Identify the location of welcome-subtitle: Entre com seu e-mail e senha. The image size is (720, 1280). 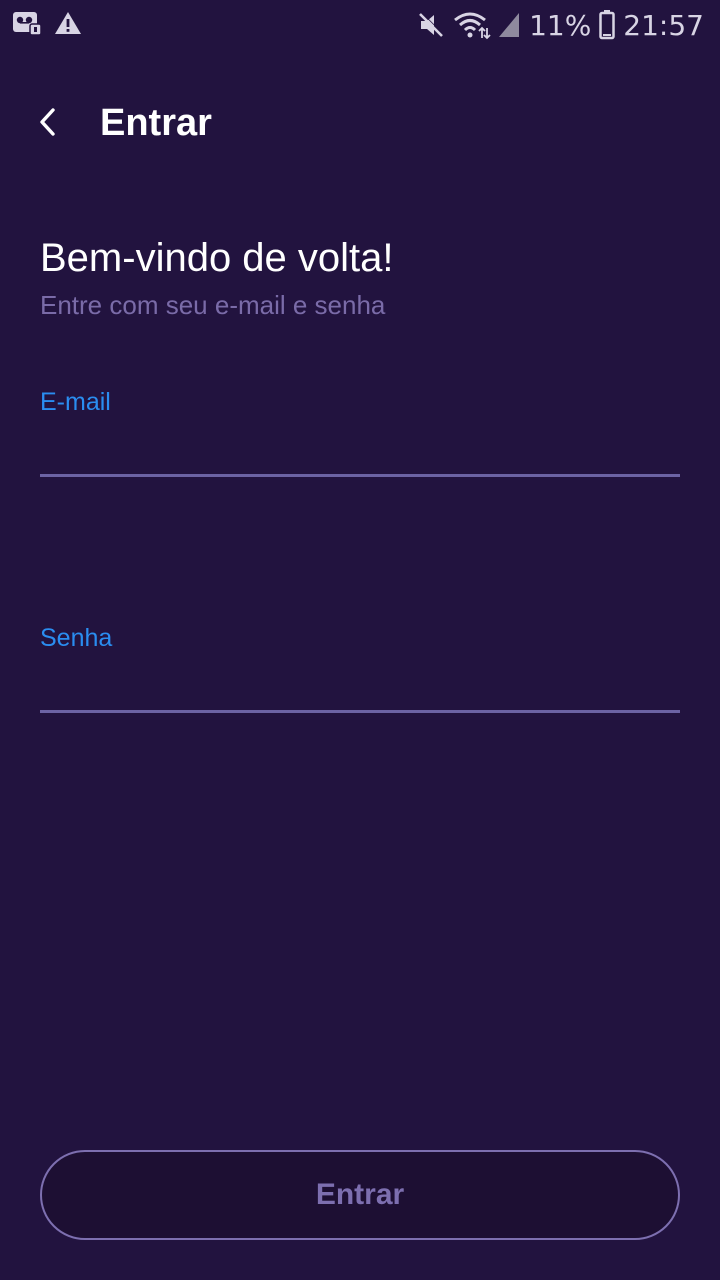
(213, 305).